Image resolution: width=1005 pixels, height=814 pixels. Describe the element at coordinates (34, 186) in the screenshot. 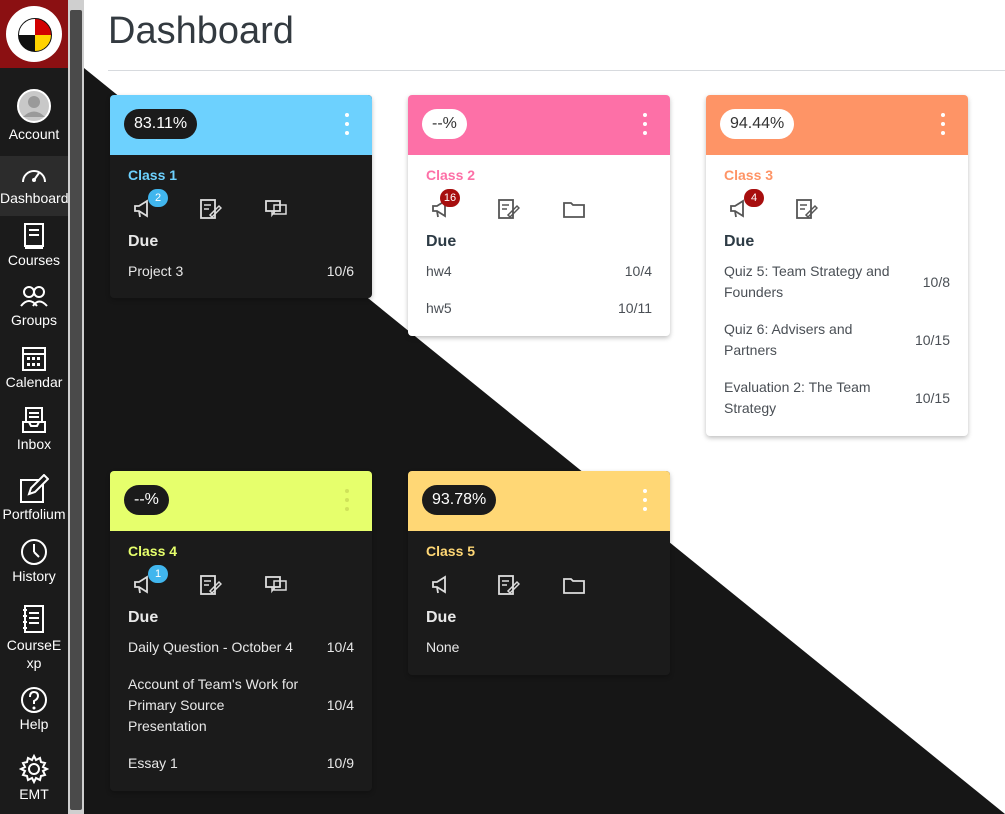

I see `nav-dashboard: Dashboard` at that location.